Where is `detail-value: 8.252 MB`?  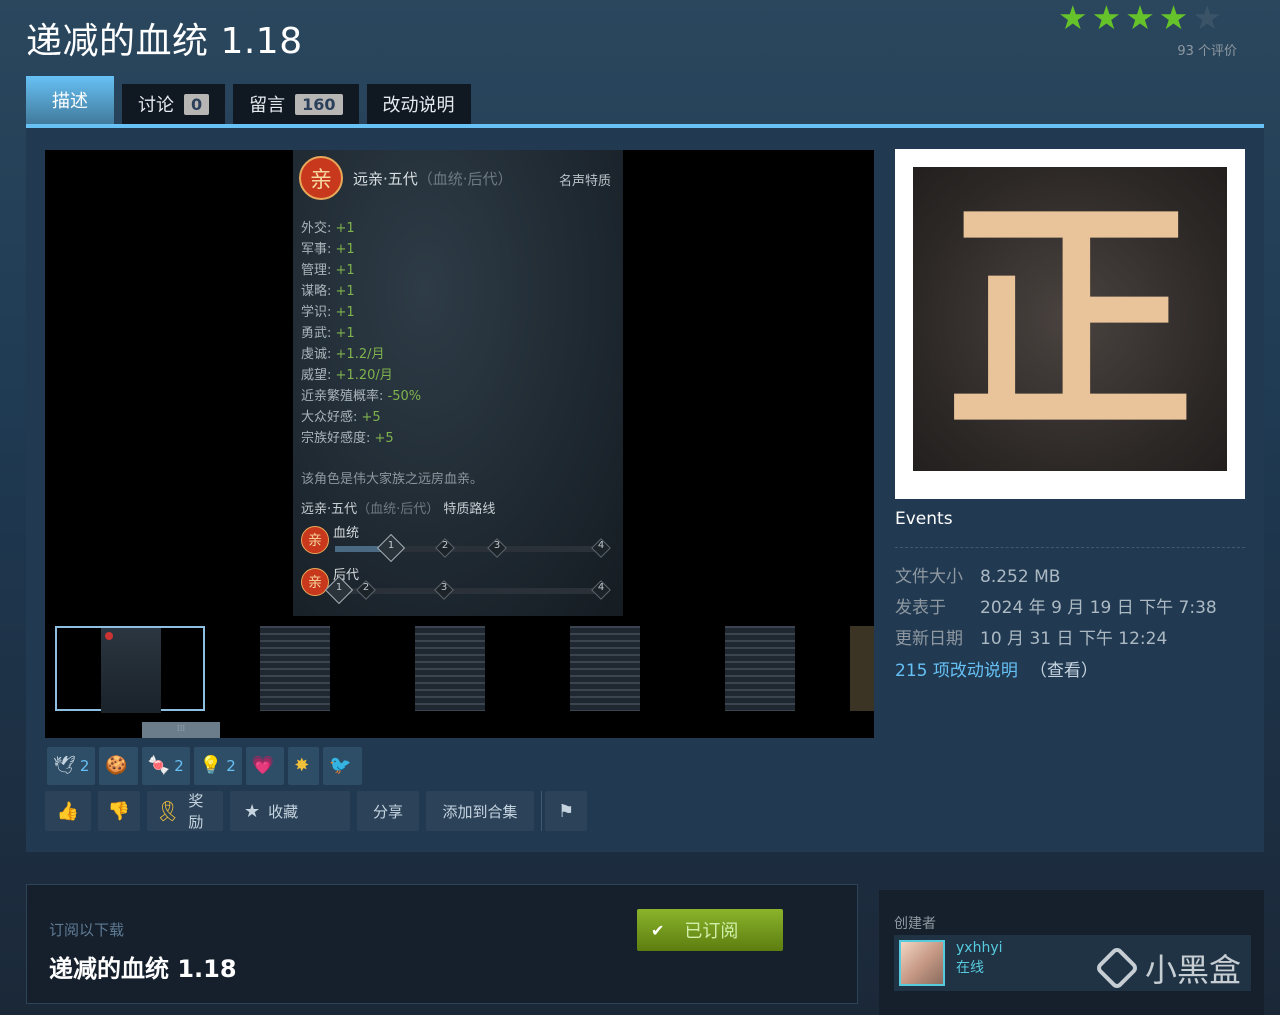 detail-value: 8.252 MB is located at coordinates (1020, 577).